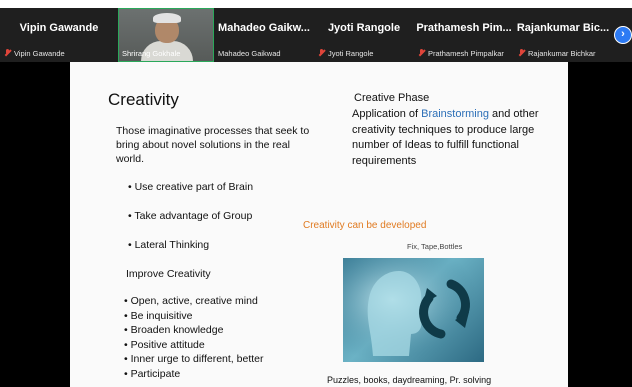 This screenshot has width=632, height=387. Describe the element at coordinates (455, 114) in the screenshot. I see `keyword-brainstorming: Brainstorming` at that location.